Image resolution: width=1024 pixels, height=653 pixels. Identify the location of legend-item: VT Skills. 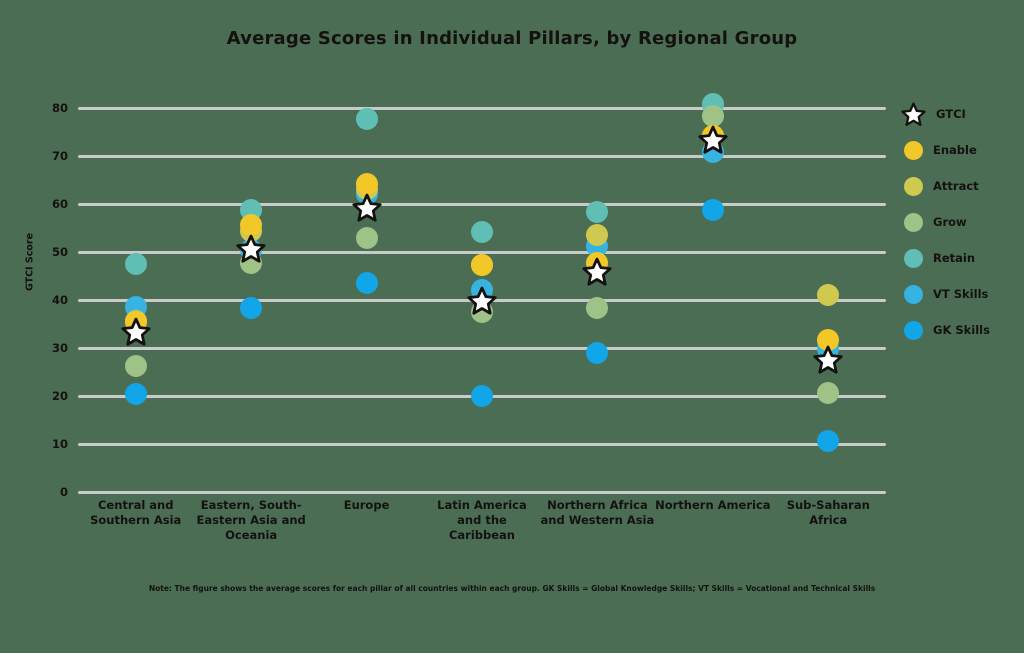
(962, 294).